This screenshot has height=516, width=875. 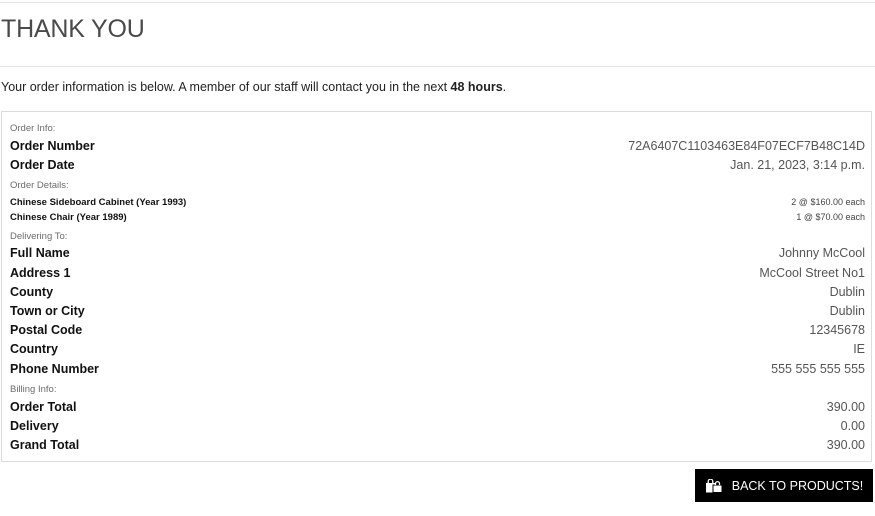 I want to click on country-value: IE, so click(x=859, y=349).